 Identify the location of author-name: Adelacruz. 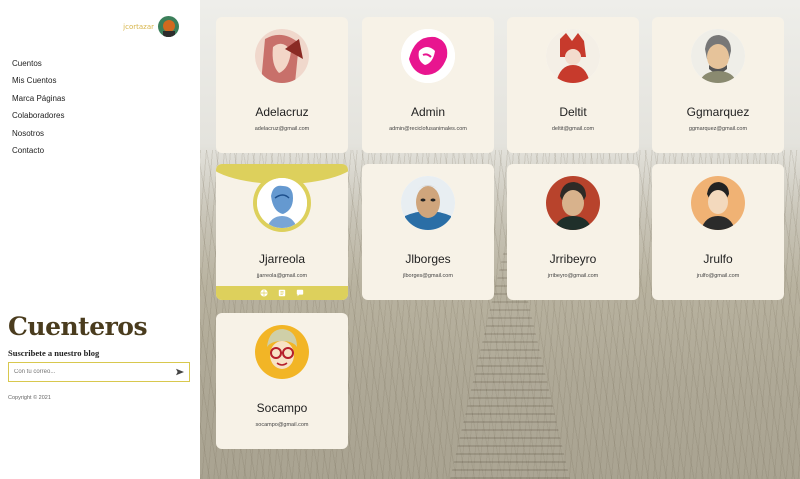
(282, 112).